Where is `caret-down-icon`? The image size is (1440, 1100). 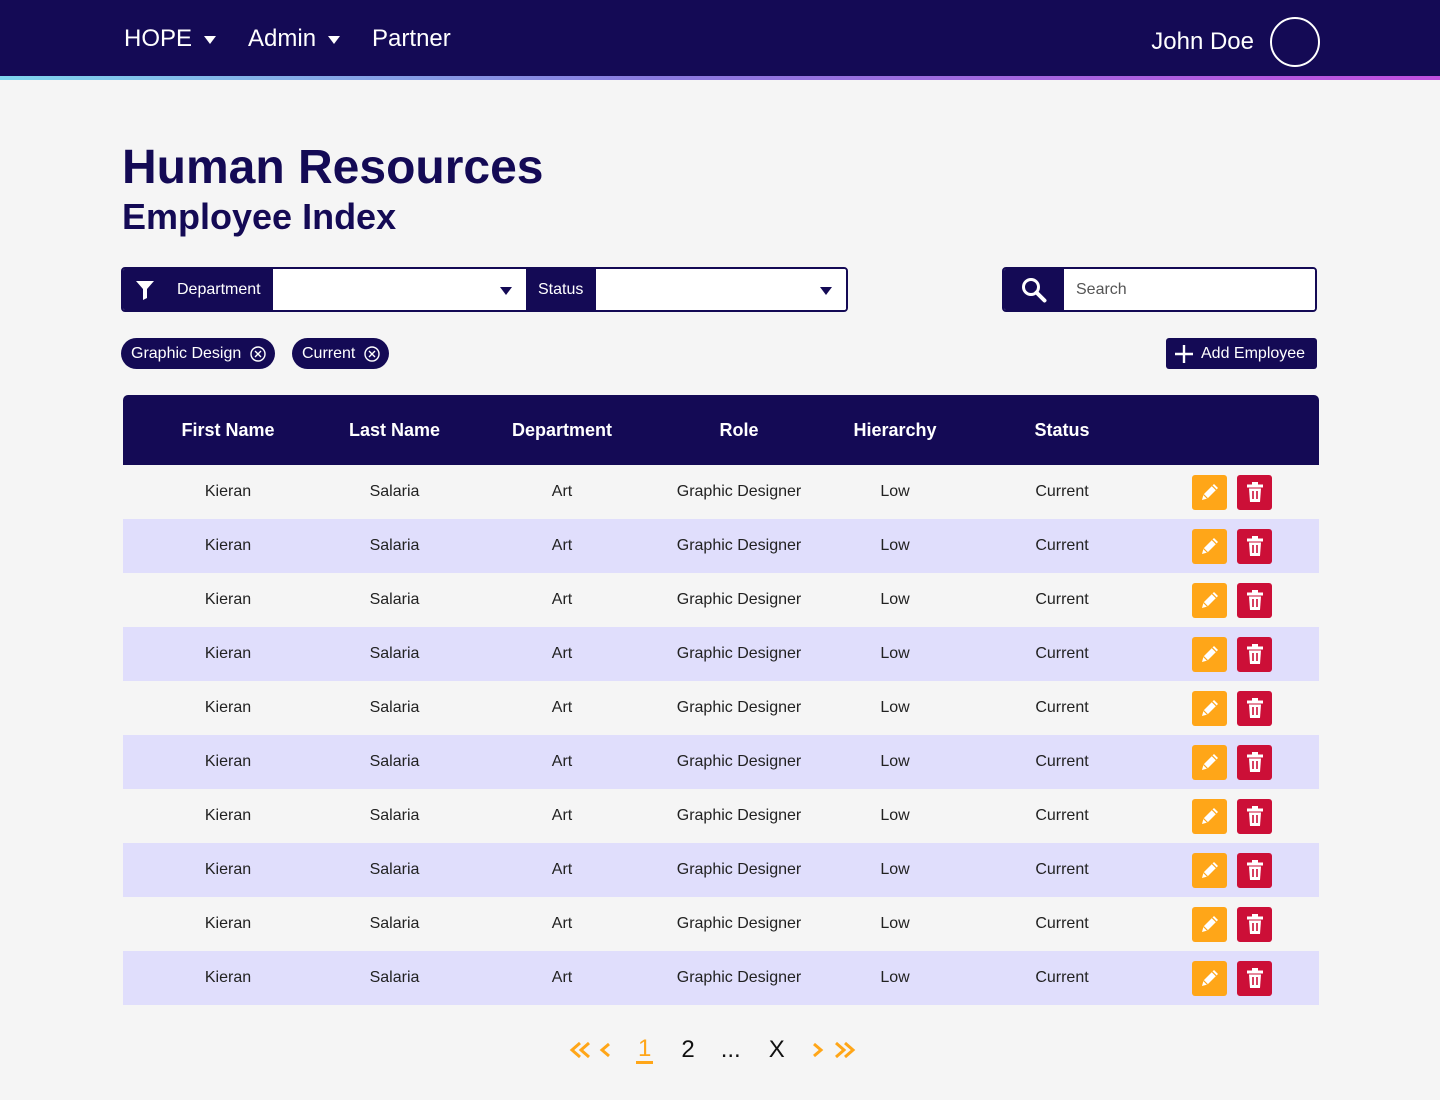 caret-down-icon is located at coordinates (826, 291).